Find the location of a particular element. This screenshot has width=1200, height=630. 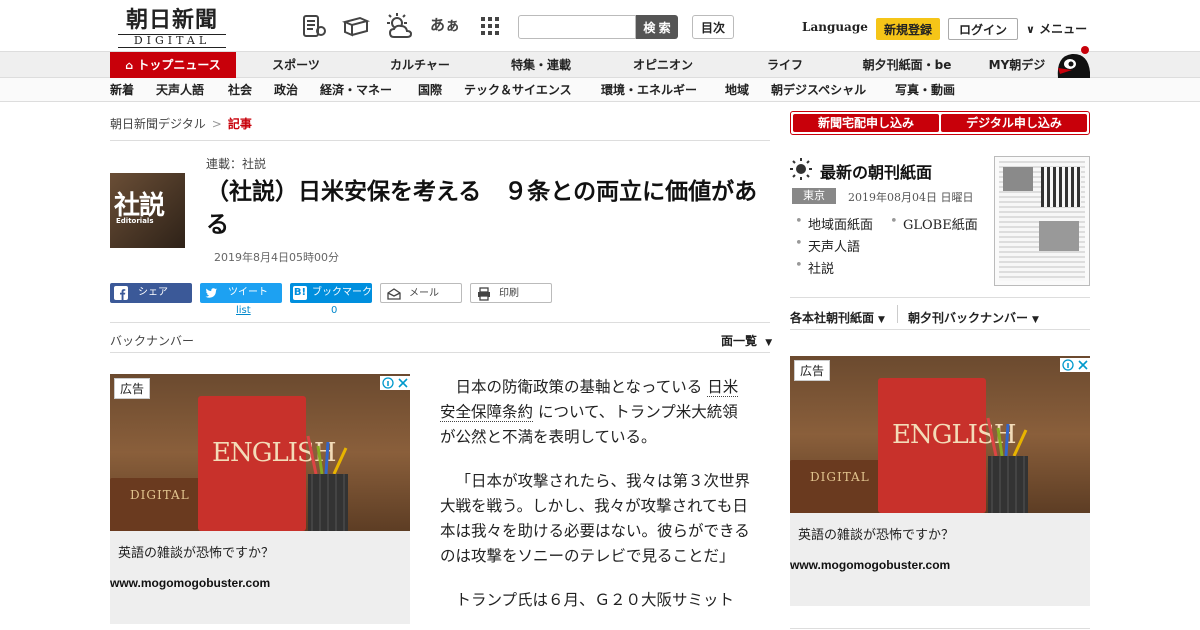

logo-en: DIGITAL is located at coordinates (172, 41).